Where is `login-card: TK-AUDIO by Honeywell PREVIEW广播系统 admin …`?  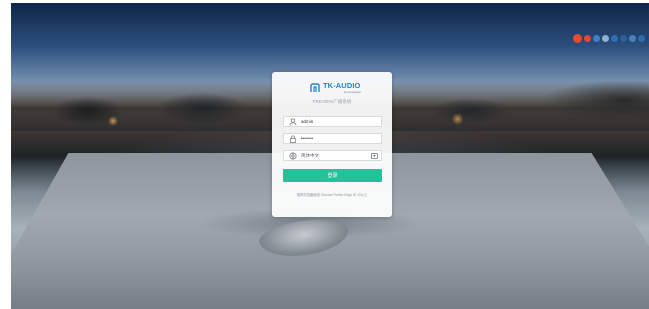
login-card: TK-AUDIO by Honeywell PREVIEW广播系统 admin … is located at coordinates (332, 144).